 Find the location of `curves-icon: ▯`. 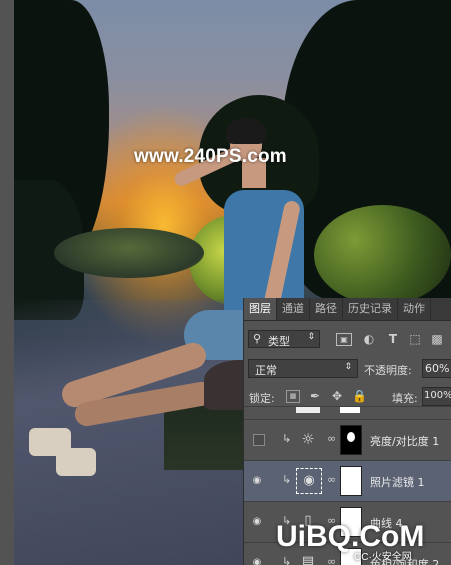

curves-icon: ▯ is located at coordinates (308, 520).